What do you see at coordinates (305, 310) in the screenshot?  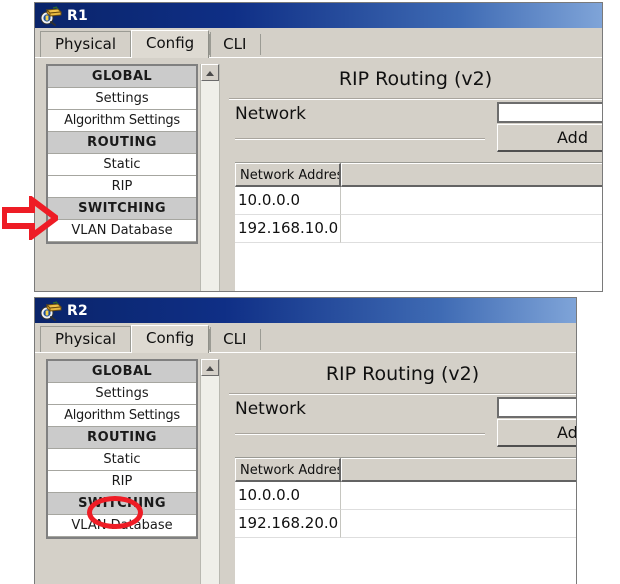 I see `titlebar-r2: R2` at bounding box center [305, 310].